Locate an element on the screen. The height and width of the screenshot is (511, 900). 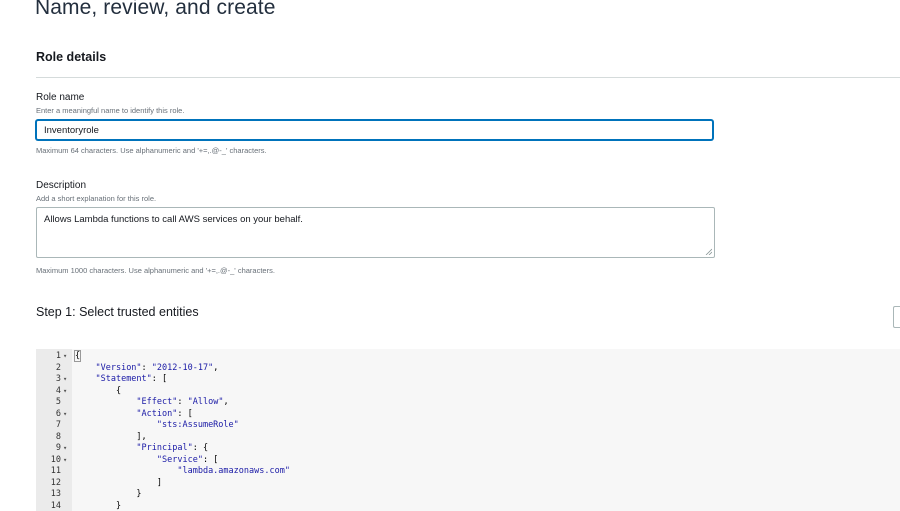
edit-button is located at coordinates (896, 317).